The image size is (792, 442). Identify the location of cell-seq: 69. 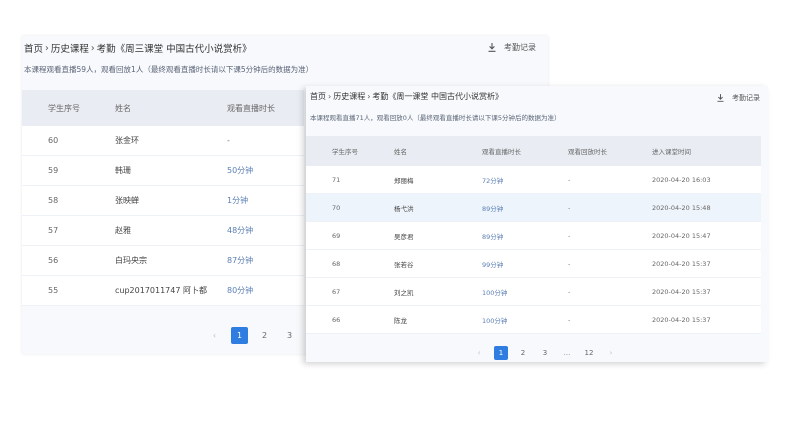
(336, 235).